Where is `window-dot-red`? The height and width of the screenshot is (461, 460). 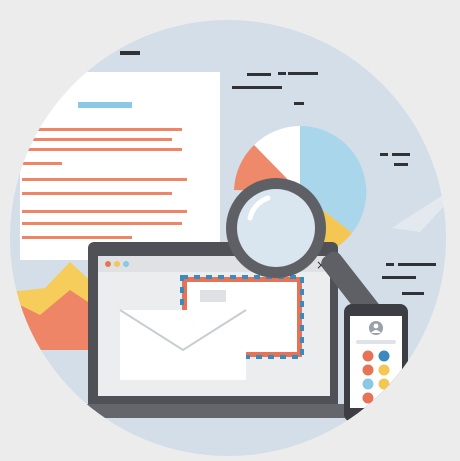
window-dot-red is located at coordinates (108, 264).